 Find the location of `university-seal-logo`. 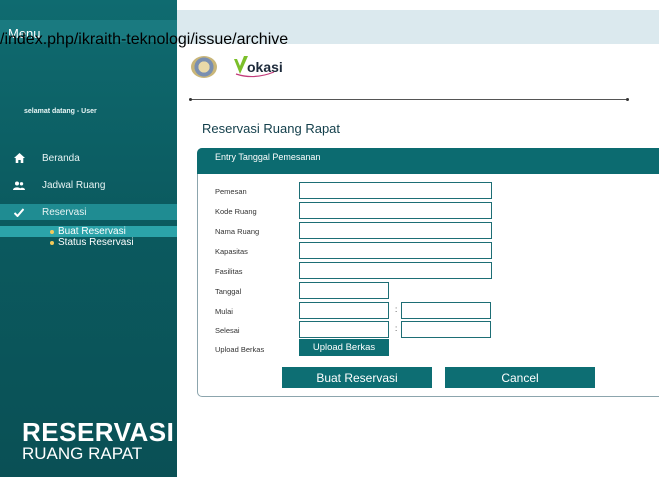

university-seal-logo is located at coordinates (204, 67).